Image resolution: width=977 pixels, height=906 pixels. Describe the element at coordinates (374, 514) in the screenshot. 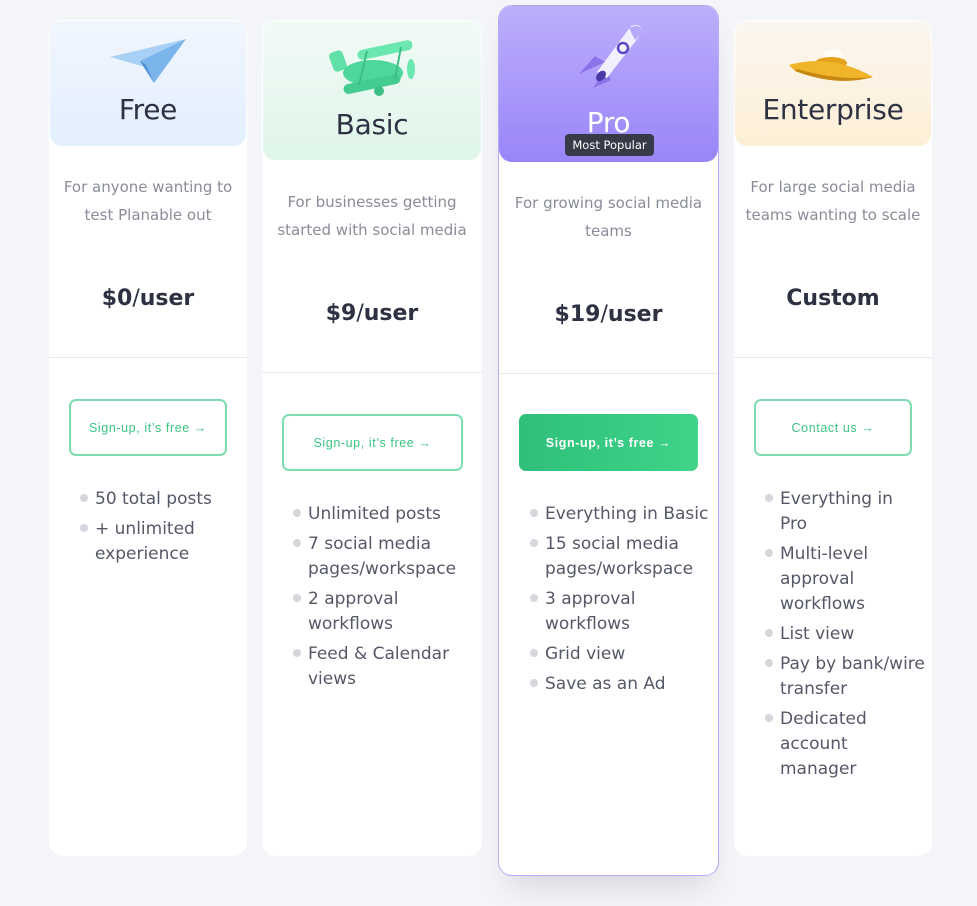

I see `feature-text: Unlimited posts` at that location.